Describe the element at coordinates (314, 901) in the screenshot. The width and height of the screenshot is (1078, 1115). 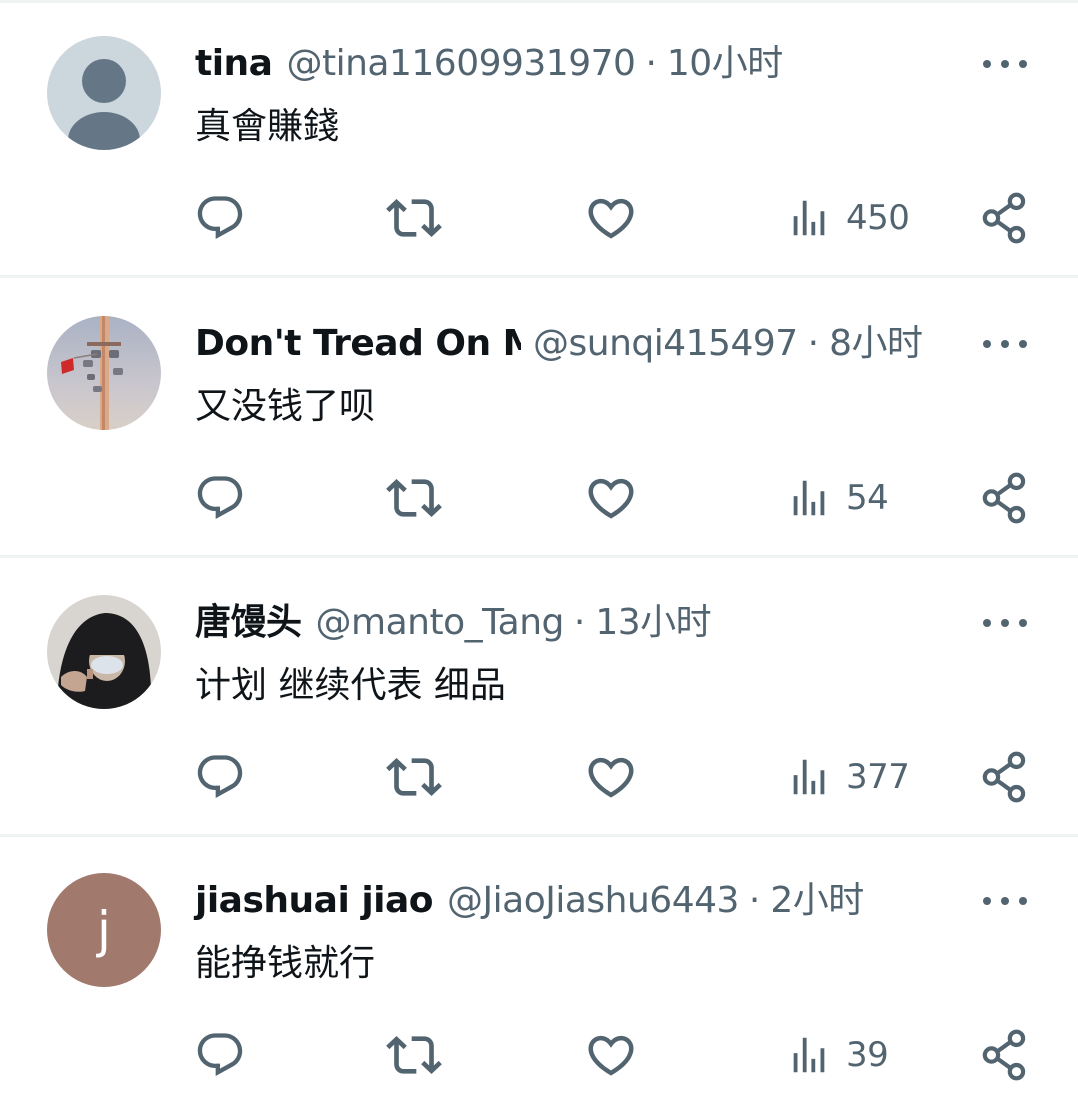
I see `display-name: jiashuai jiao` at that location.